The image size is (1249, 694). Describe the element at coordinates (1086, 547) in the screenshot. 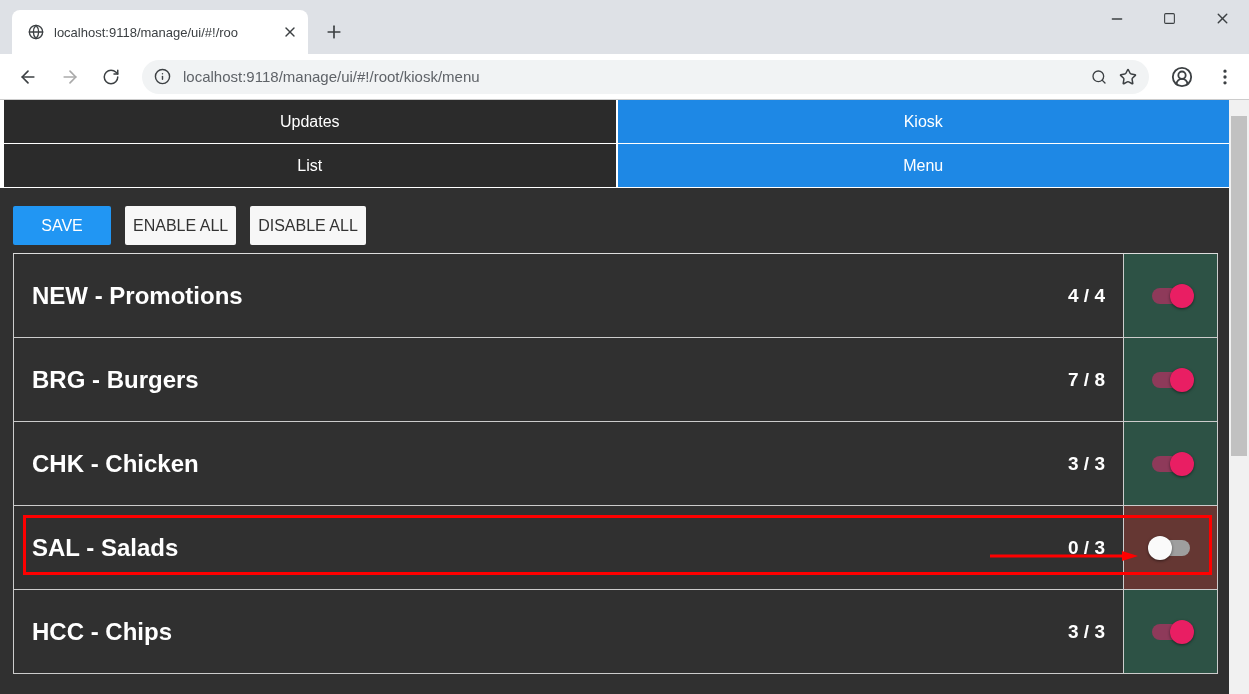

I see `item-count: 0 / 3` at that location.